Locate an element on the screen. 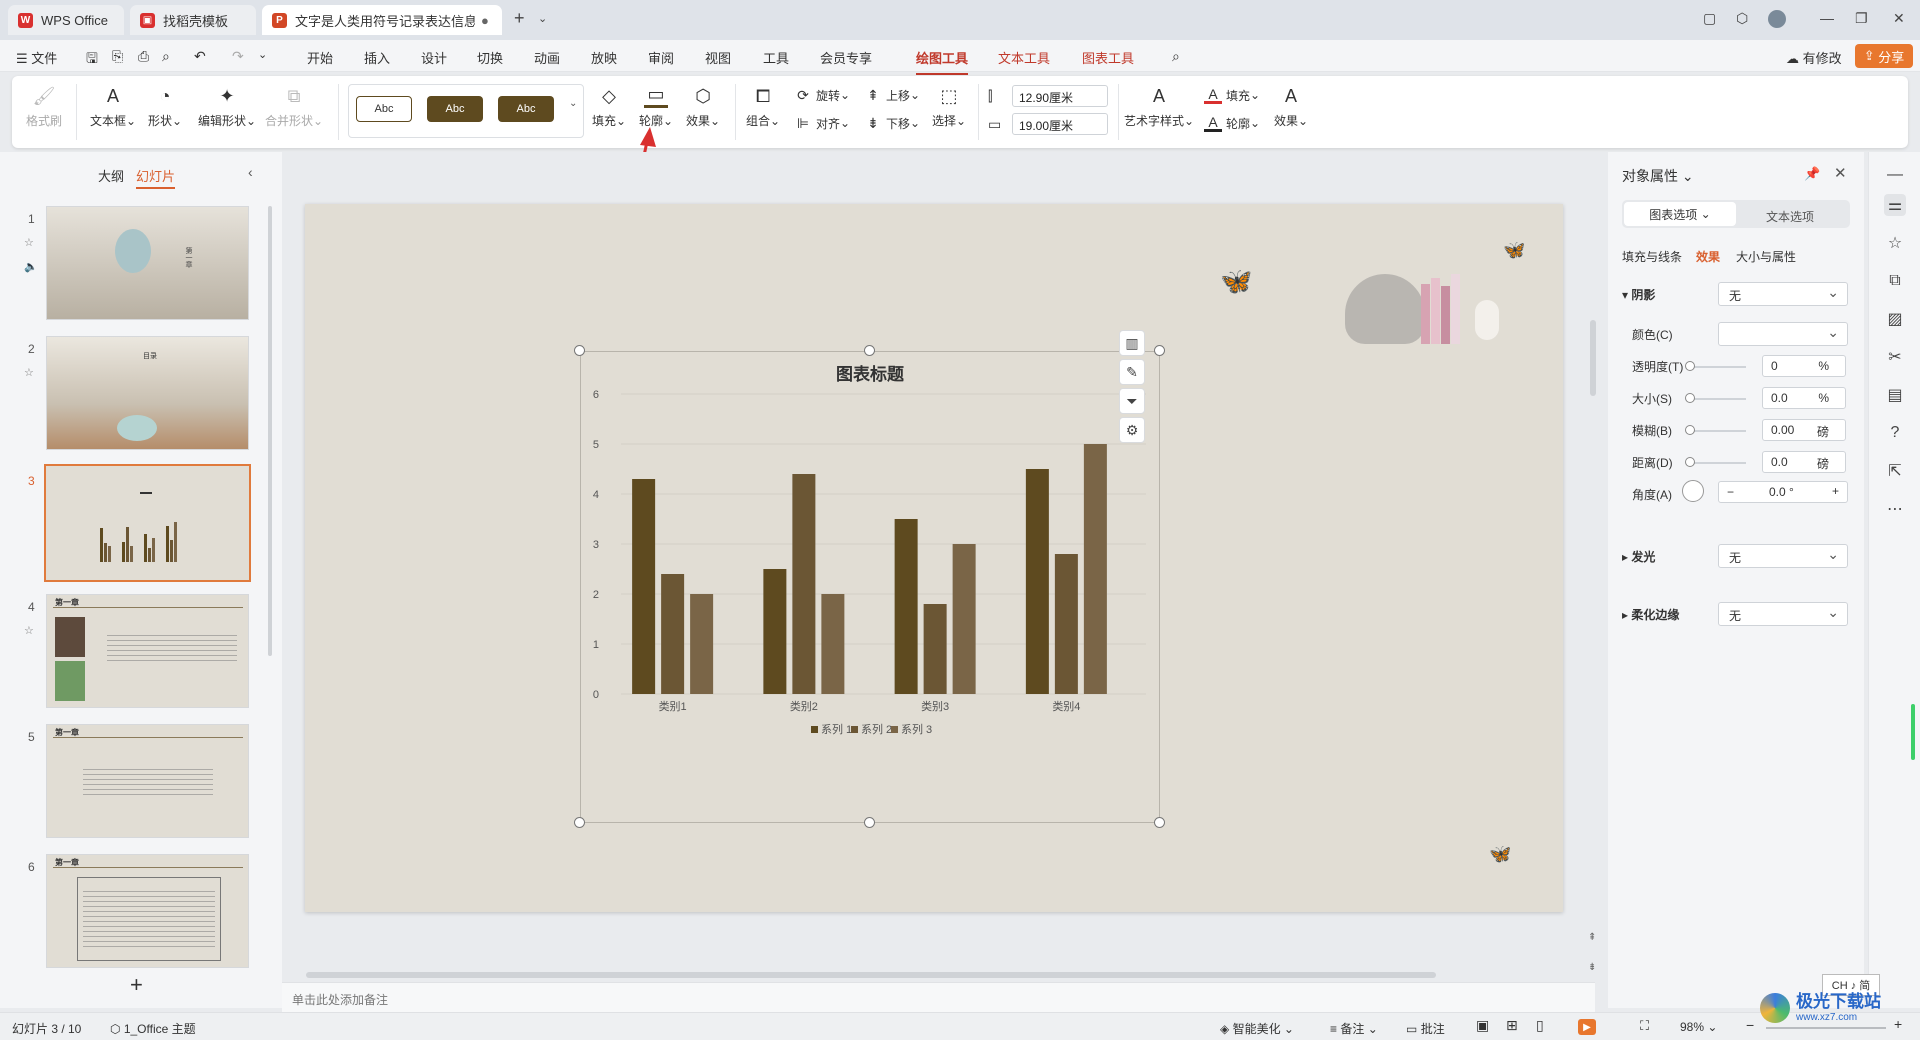 The height and width of the screenshot is (1040, 1920). transparency-slider is located at coordinates (1718, 367).